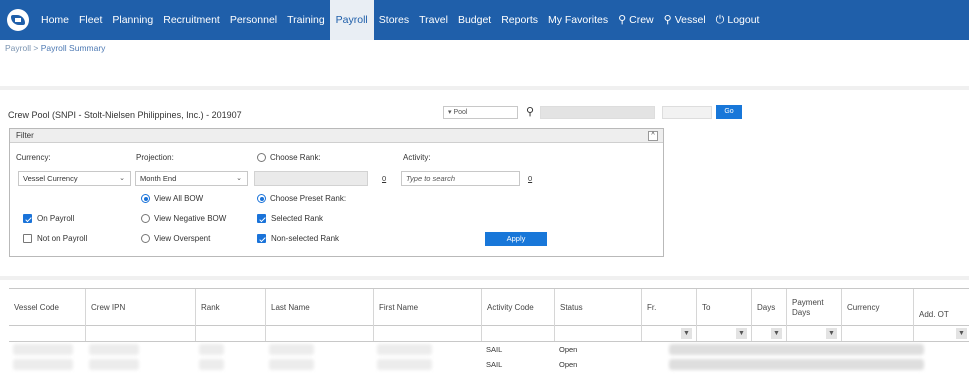 The width and height of the screenshot is (969, 379). I want to click on choose-preset-rank-label: Choose Preset Rank:, so click(308, 198).